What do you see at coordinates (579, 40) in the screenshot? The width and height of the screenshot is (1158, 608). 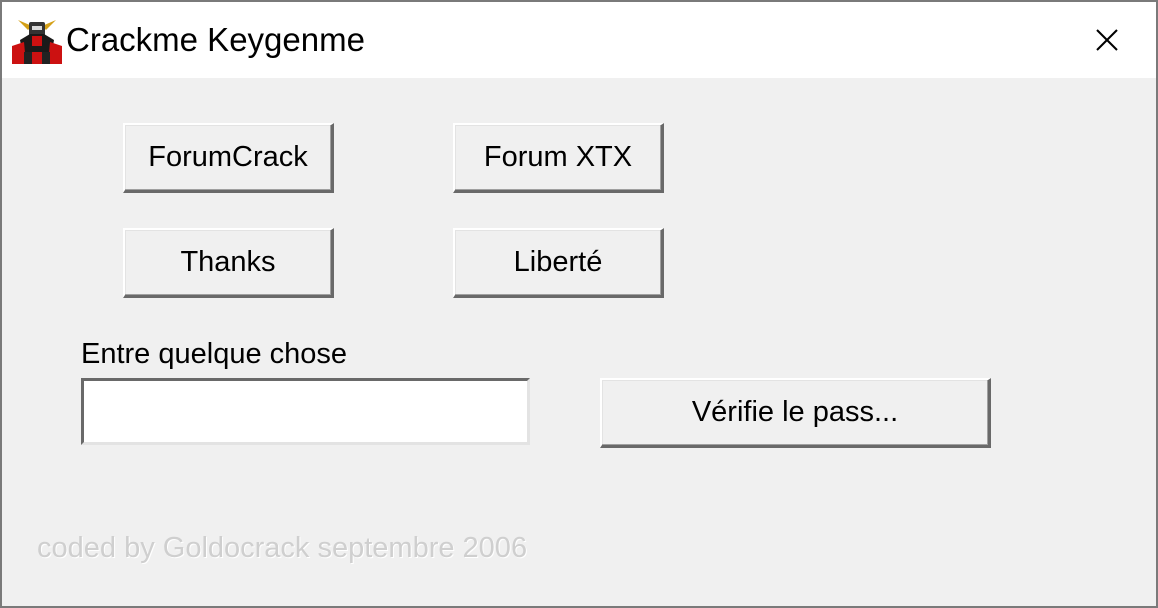 I see `title-bar: Crackme Keygenme` at bounding box center [579, 40].